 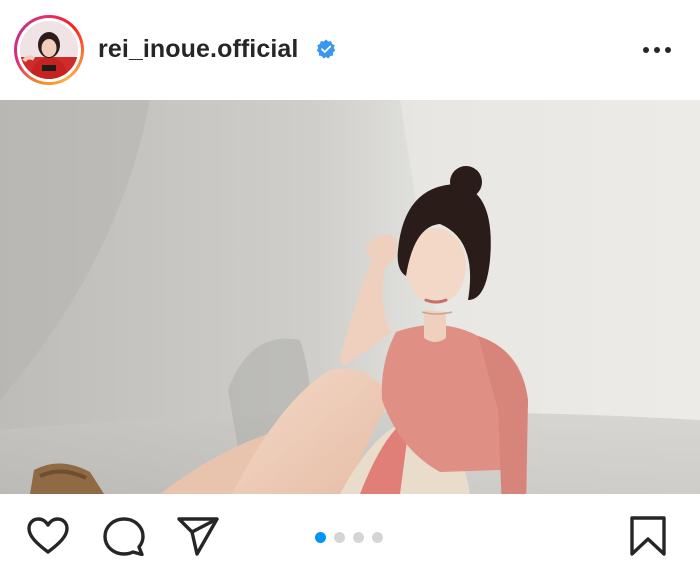 I want to click on story-ring, so click(x=49, y=50).